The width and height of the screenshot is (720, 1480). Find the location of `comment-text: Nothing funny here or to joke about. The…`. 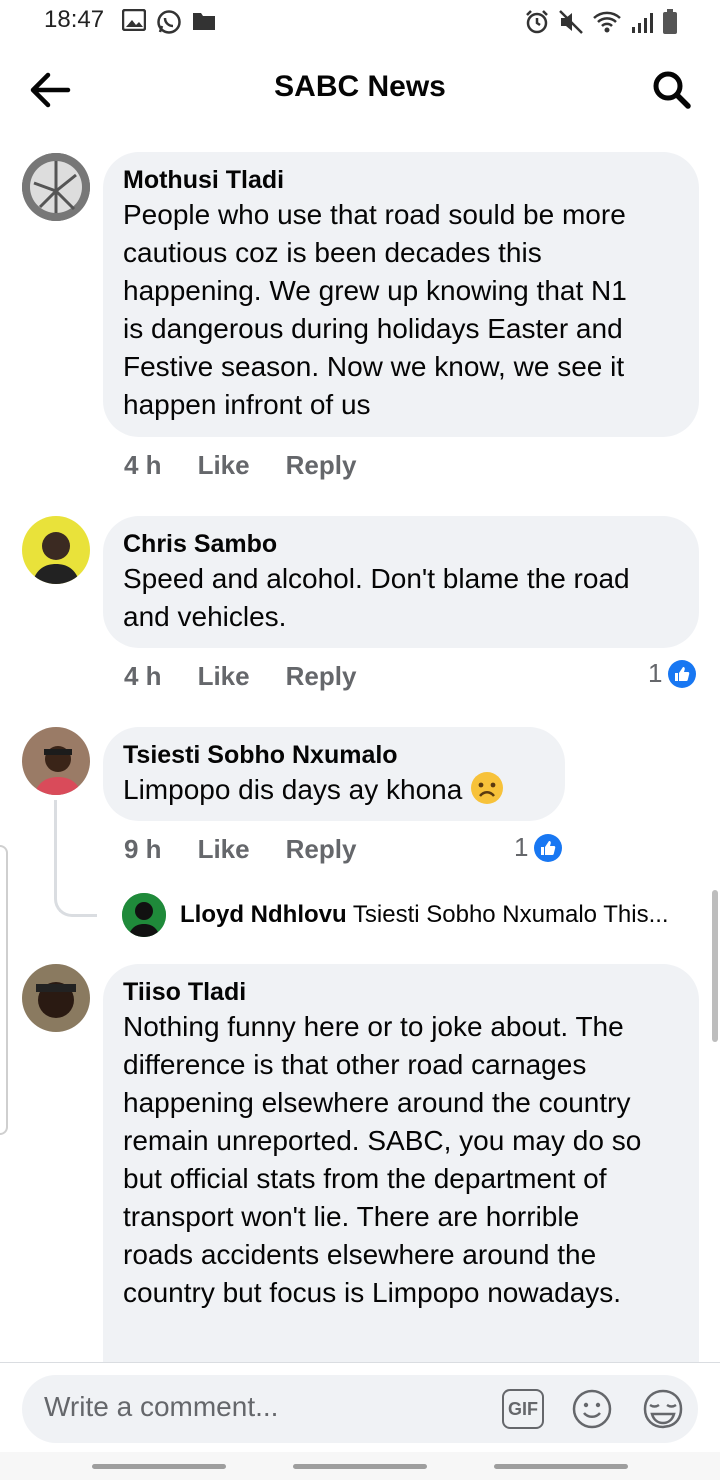

comment-text: Nothing funny here or to joke about. The… is located at coordinates (382, 1159).